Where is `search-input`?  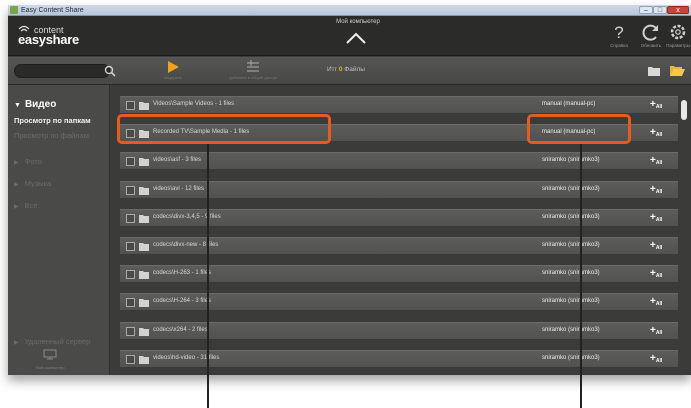
search-input is located at coordinates (59, 71).